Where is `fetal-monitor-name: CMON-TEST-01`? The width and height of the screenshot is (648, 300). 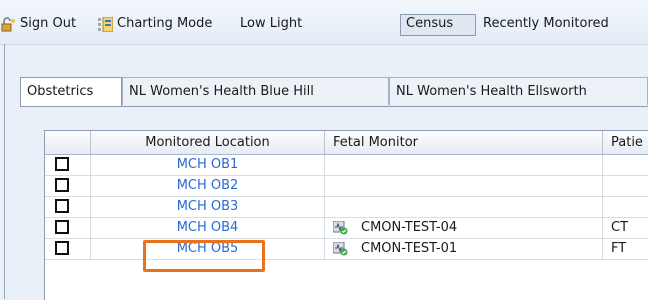
fetal-monitor-name: CMON-TEST-01 is located at coordinates (409, 248).